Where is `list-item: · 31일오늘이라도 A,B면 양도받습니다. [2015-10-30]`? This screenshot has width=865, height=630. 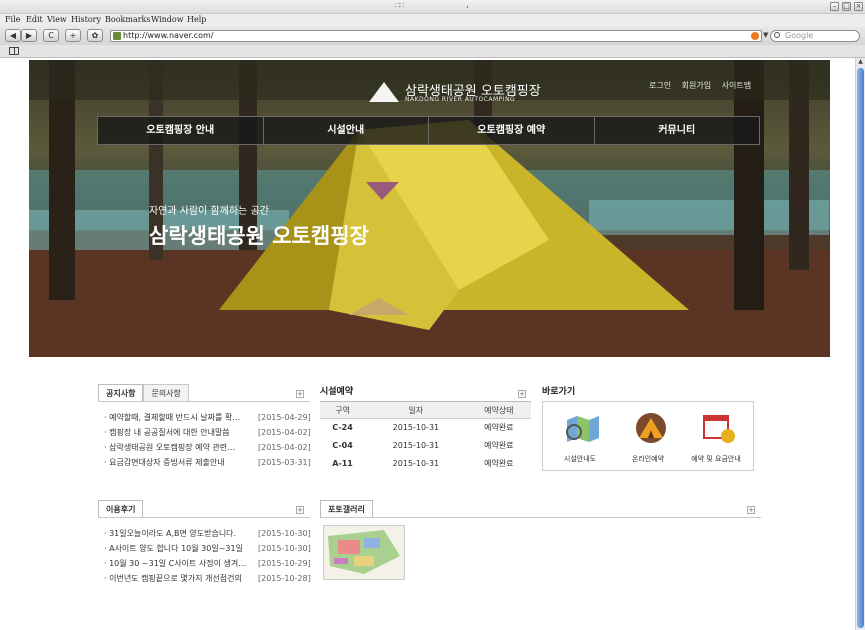
list-item: · 31일오늘이라도 A,B면 양도받습니다. [2015-10-30] is located at coordinates (207, 533).